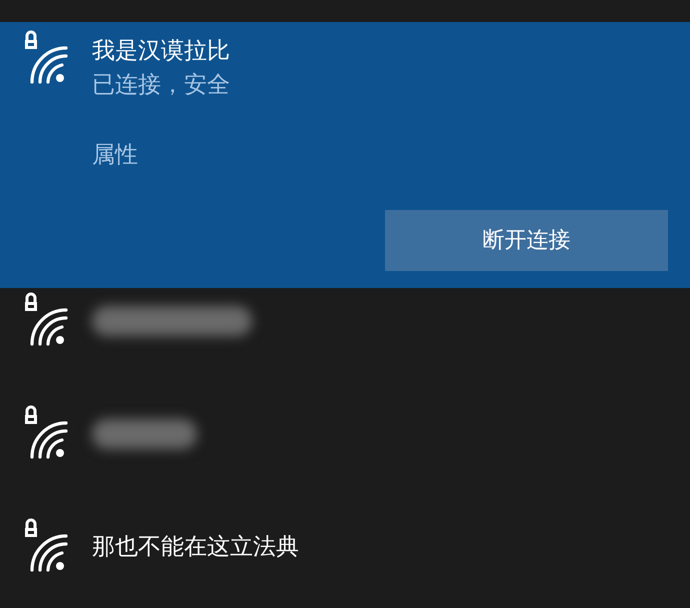 The width and height of the screenshot is (690, 608). What do you see at coordinates (526, 240) in the screenshot?
I see `disconnect-button: 断开连接` at bounding box center [526, 240].